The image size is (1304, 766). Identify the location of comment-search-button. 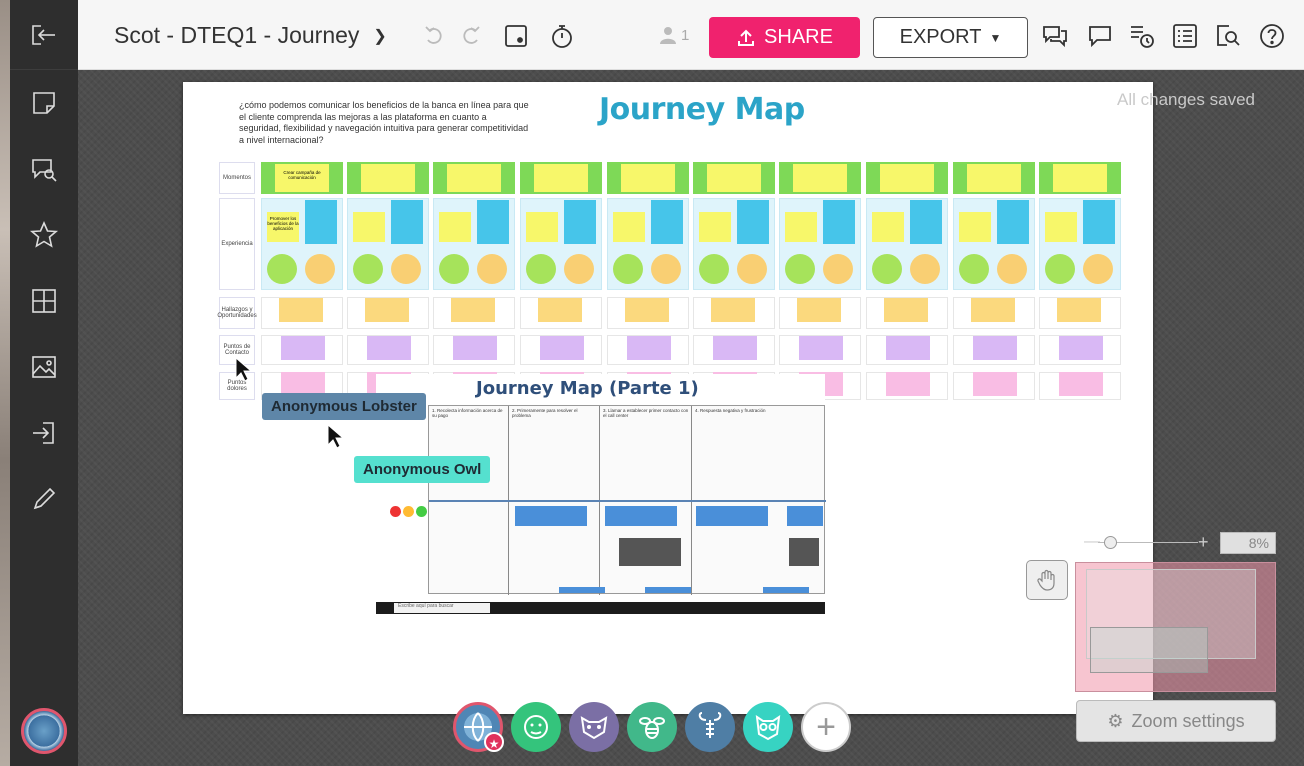
(44, 169).